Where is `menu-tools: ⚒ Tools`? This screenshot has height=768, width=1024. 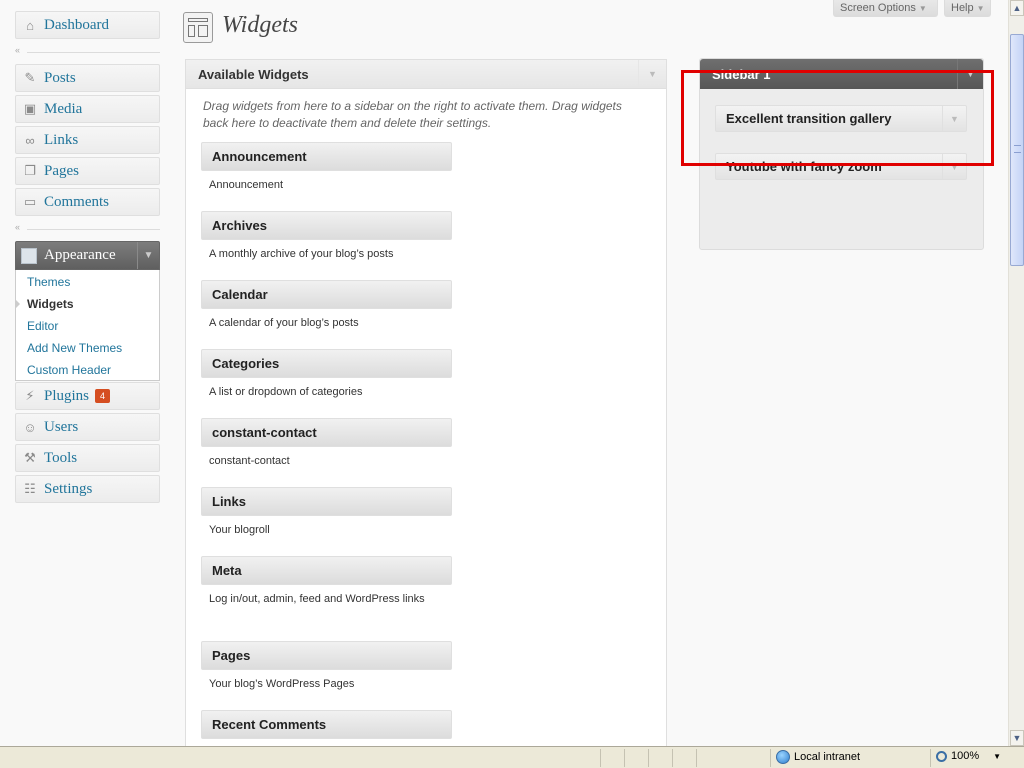
menu-tools: ⚒ Tools is located at coordinates (87, 458).